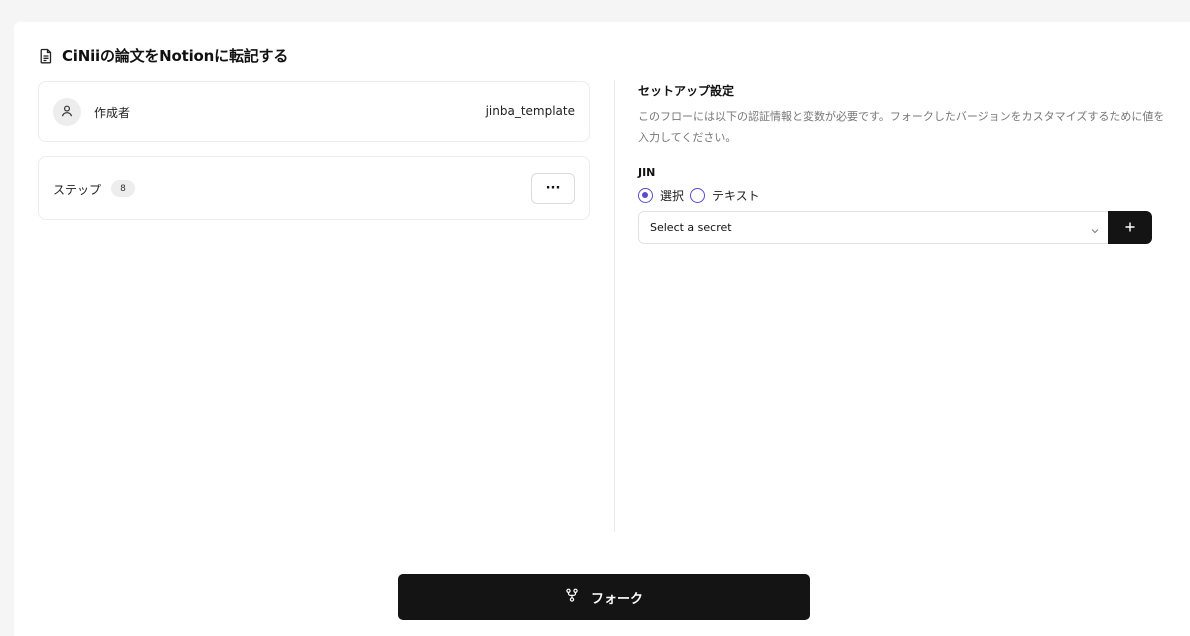  I want to click on steps-card: ステップ 8 ···, so click(314, 188).